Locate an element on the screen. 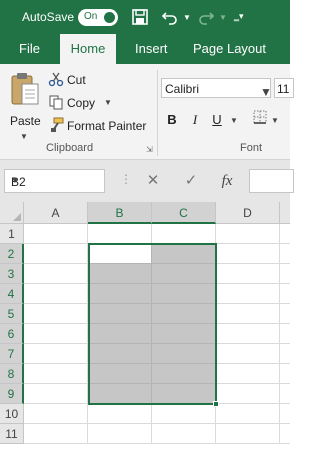  row-header-1: 1 is located at coordinates (12, 234).